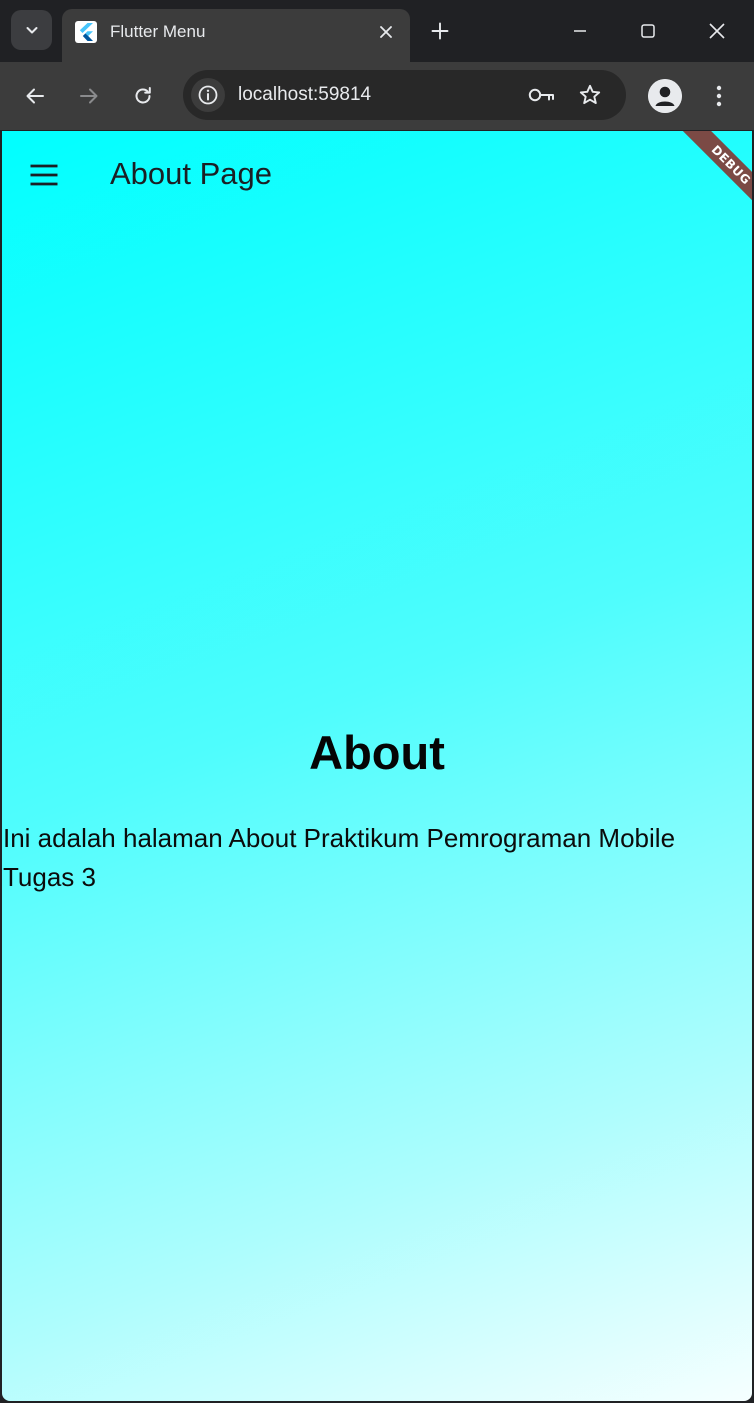  What do you see at coordinates (404, 95) in the screenshot?
I see `address-bar: localhost:59814` at bounding box center [404, 95].